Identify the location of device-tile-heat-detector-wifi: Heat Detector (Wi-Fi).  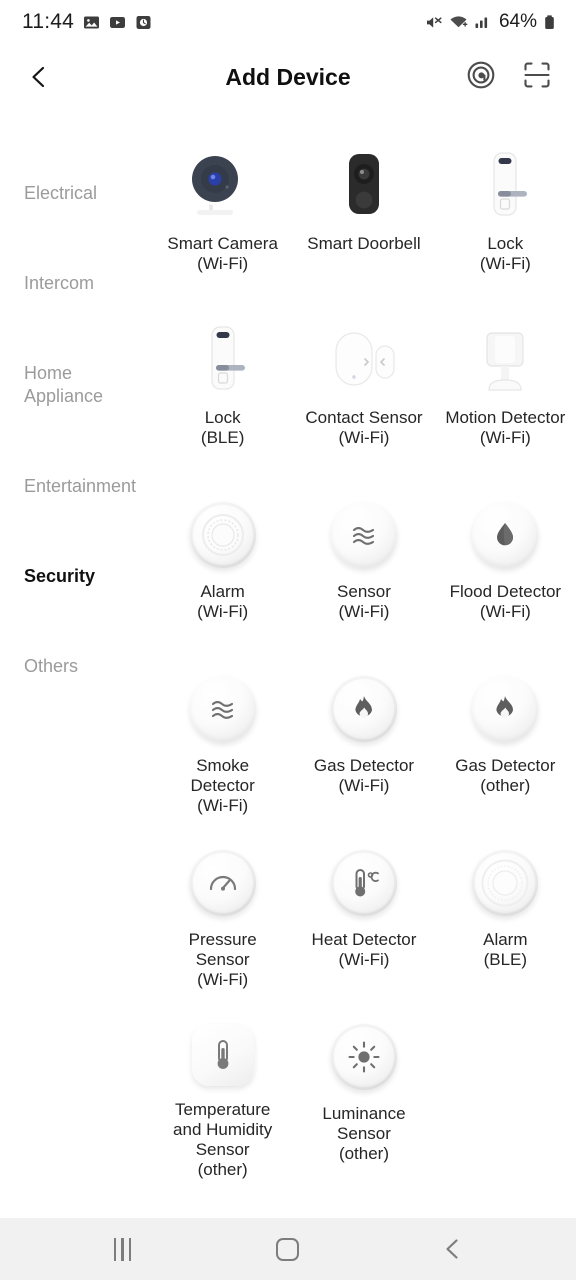
(363, 919).